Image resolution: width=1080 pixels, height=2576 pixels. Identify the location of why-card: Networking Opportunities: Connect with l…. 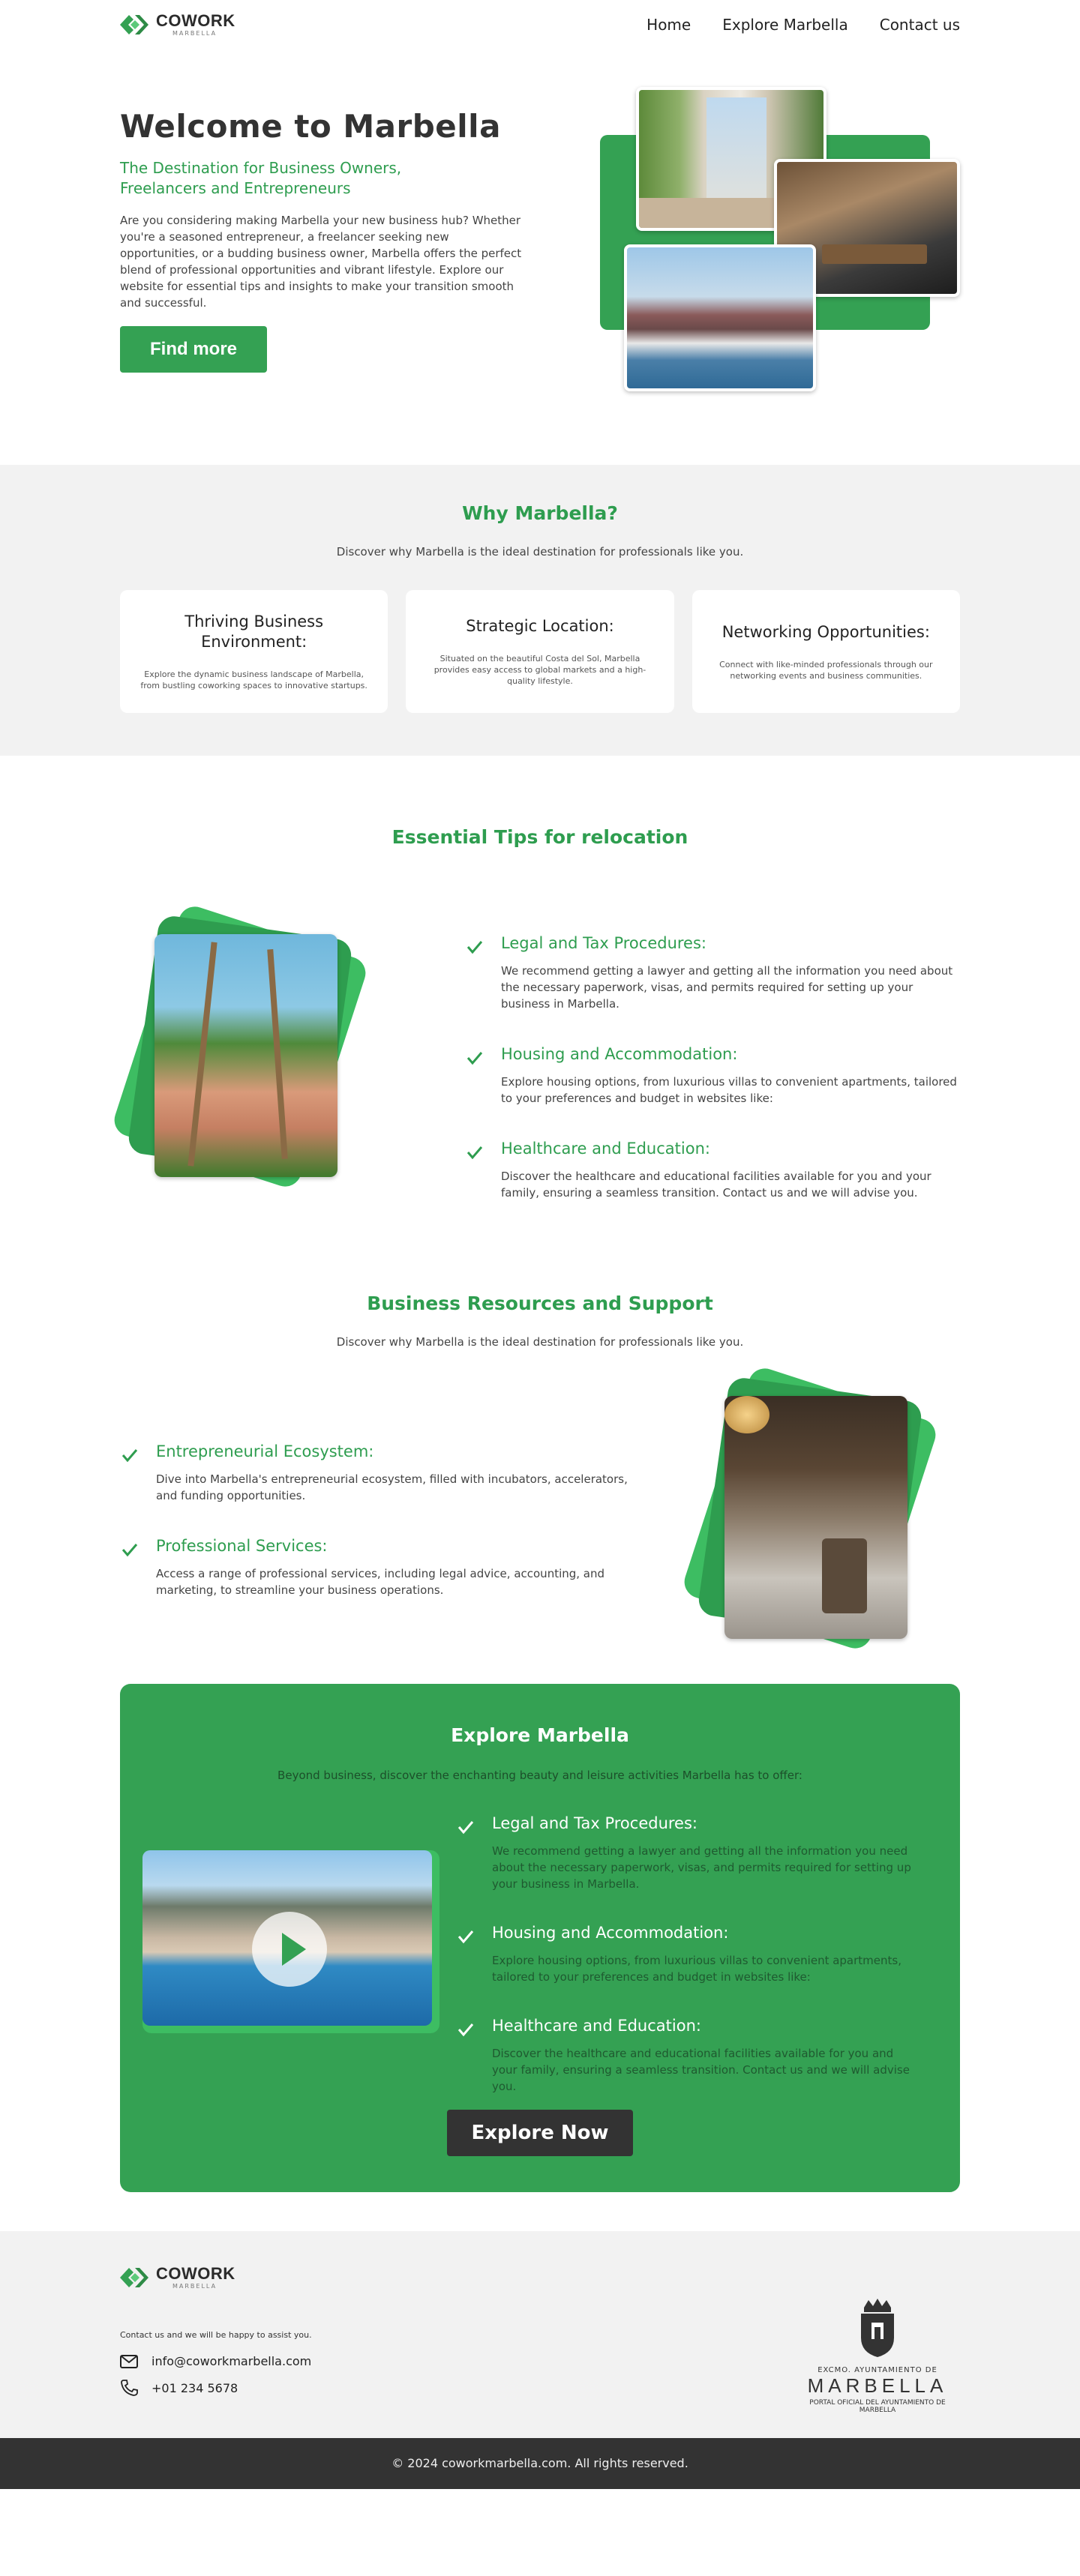
(826, 651).